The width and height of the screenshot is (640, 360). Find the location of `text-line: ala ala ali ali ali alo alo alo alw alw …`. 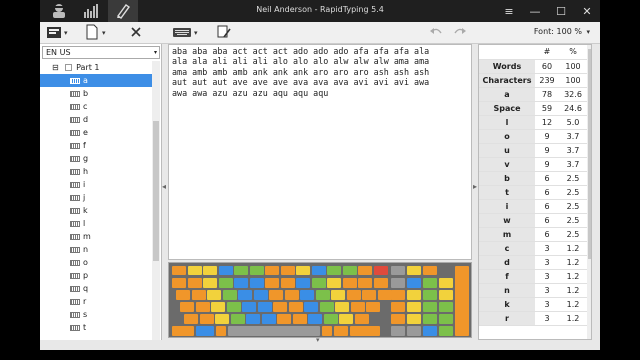

text-line: ala ala ali ali ali alo alo alo alw alw … is located at coordinates (301, 61).